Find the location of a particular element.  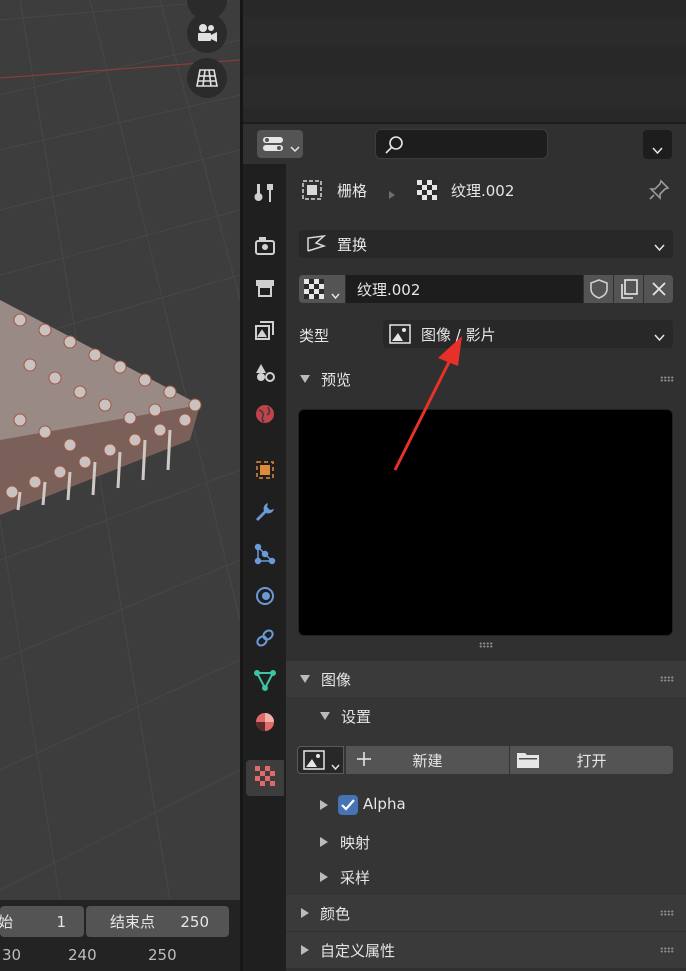

color-panel-header: 颜色 is located at coordinates (486, 913).